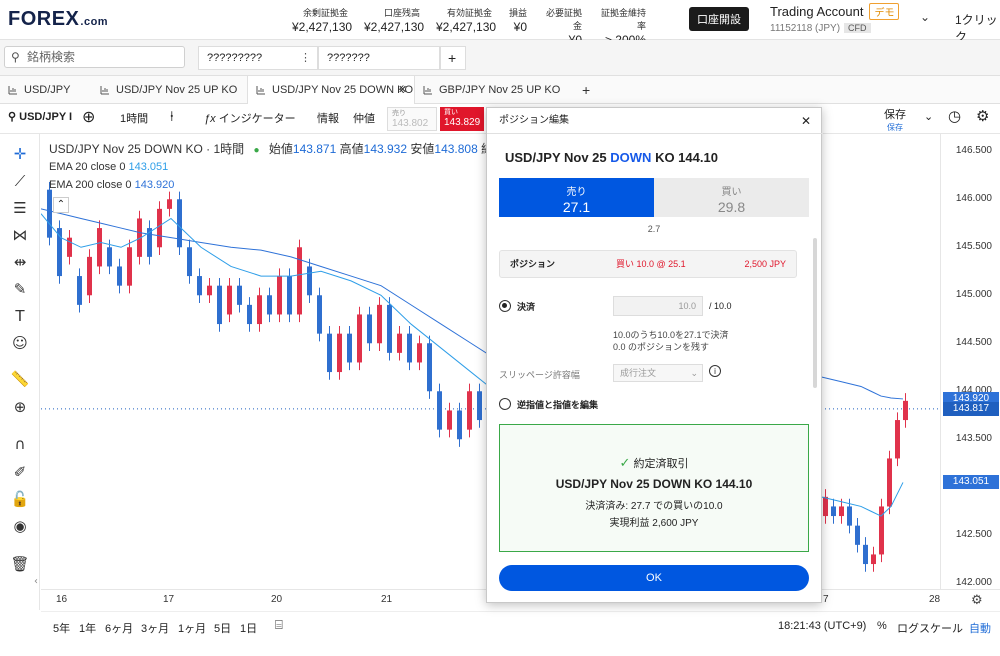 This screenshot has width=1000, height=656. Describe the element at coordinates (328, 118) in the screenshot. I see `info-button: 情報` at that location.